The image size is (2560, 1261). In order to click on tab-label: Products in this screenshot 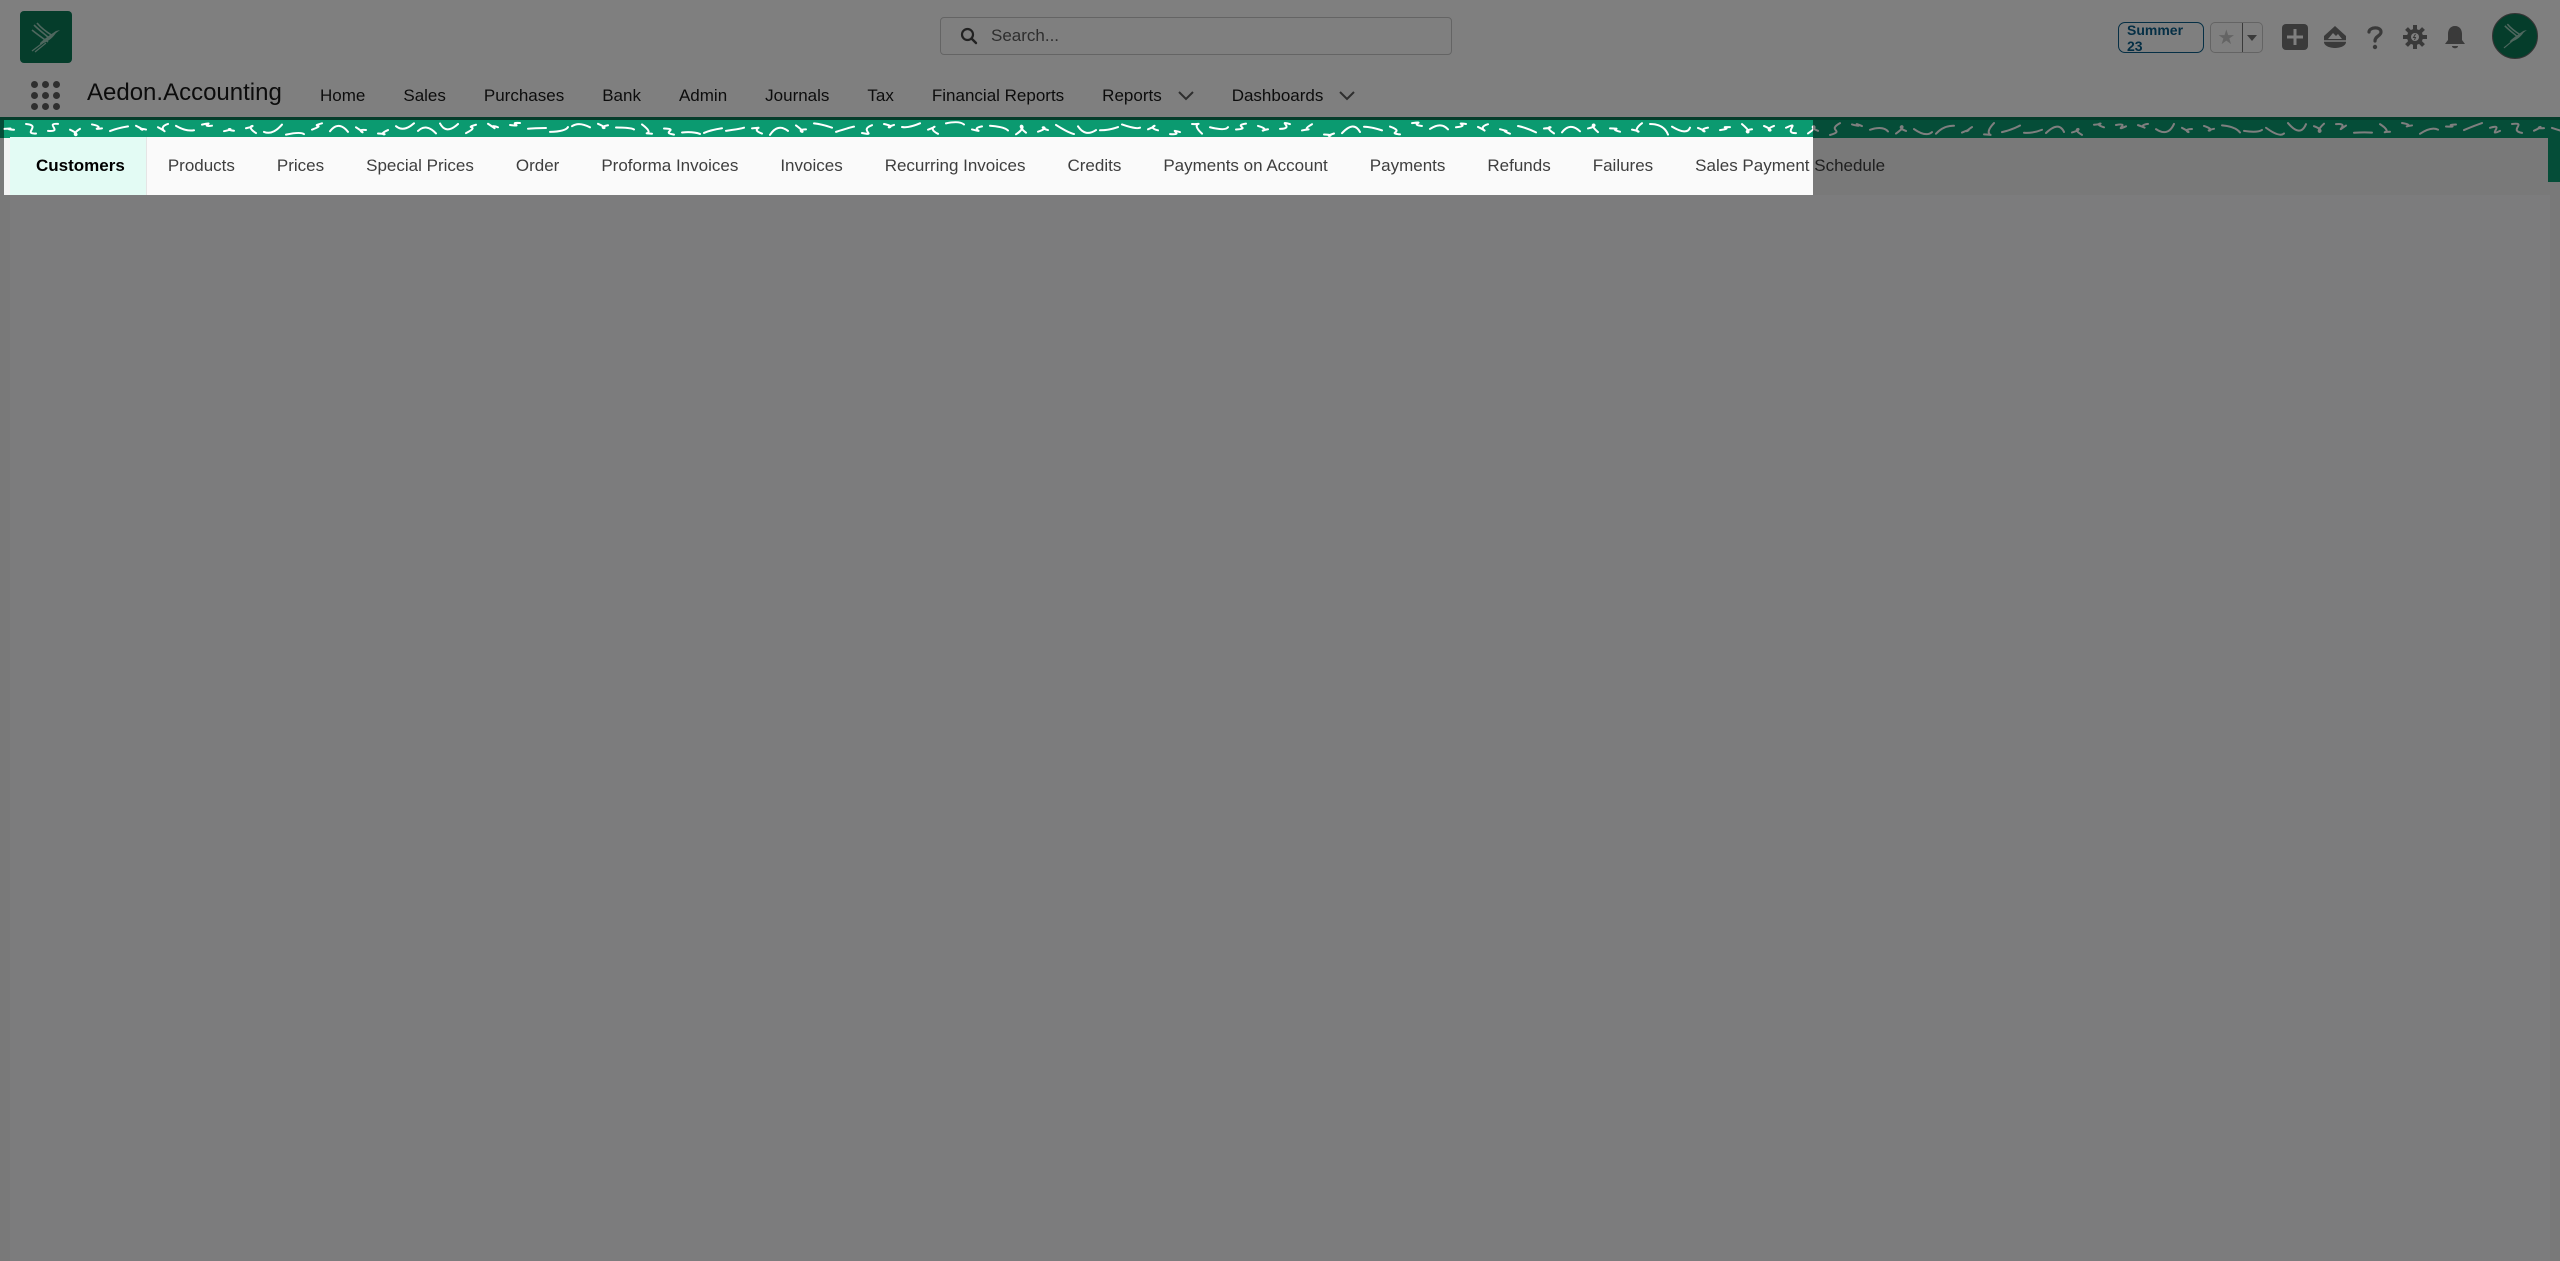, I will do `click(201, 165)`.